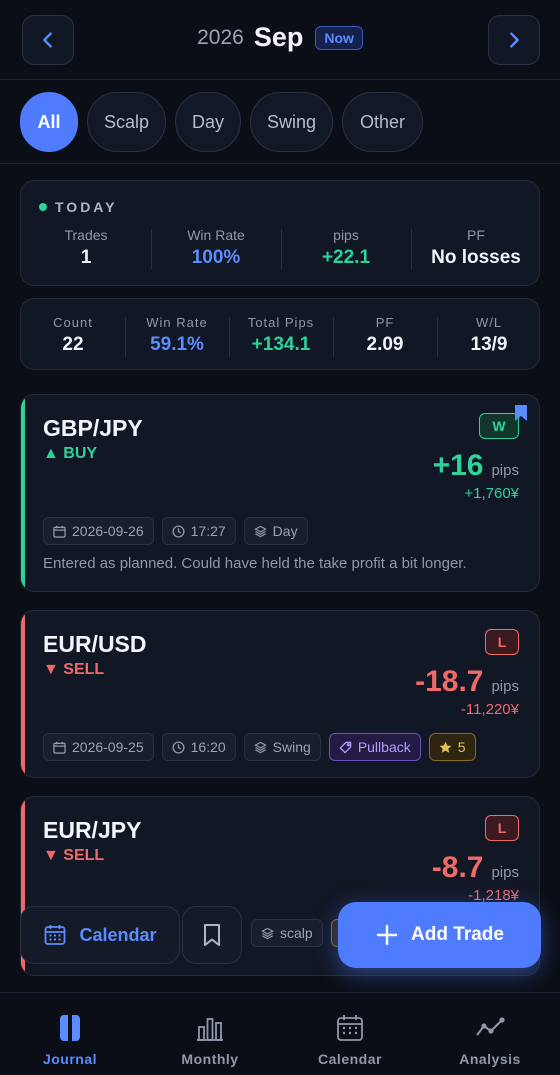 This screenshot has height=1075, width=560. What do you see at coordinates (476, 248) in the screenshot?
I see `today-pf-stat: PF No losses` at bounding box center [476, 248].